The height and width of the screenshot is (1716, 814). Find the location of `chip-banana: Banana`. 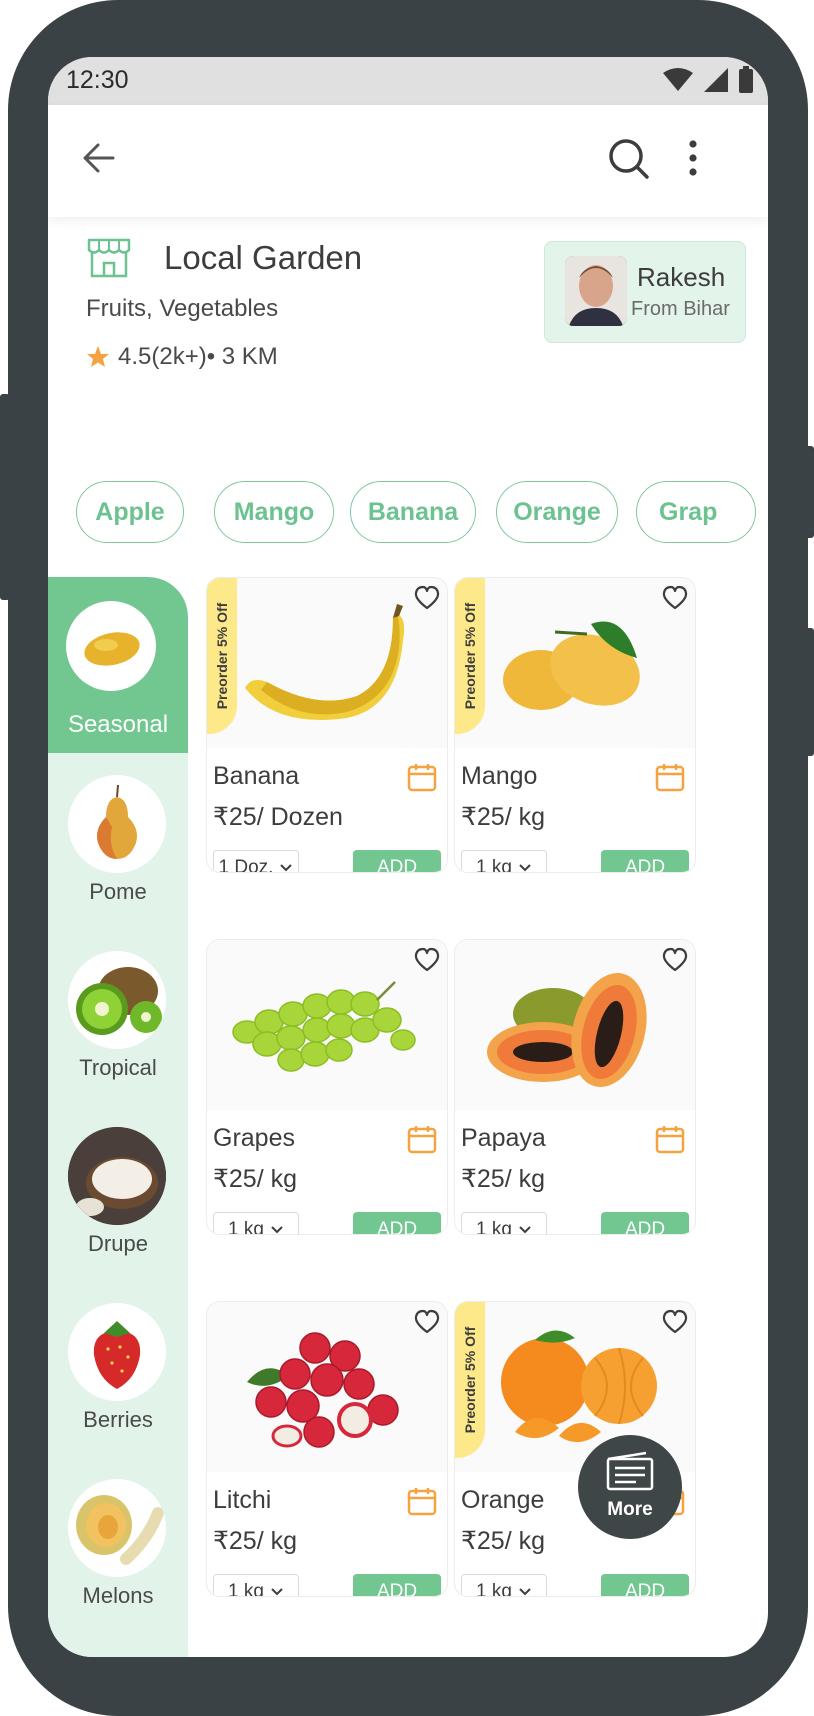

chip-banana: Banana is located at coordinates (413, 512).